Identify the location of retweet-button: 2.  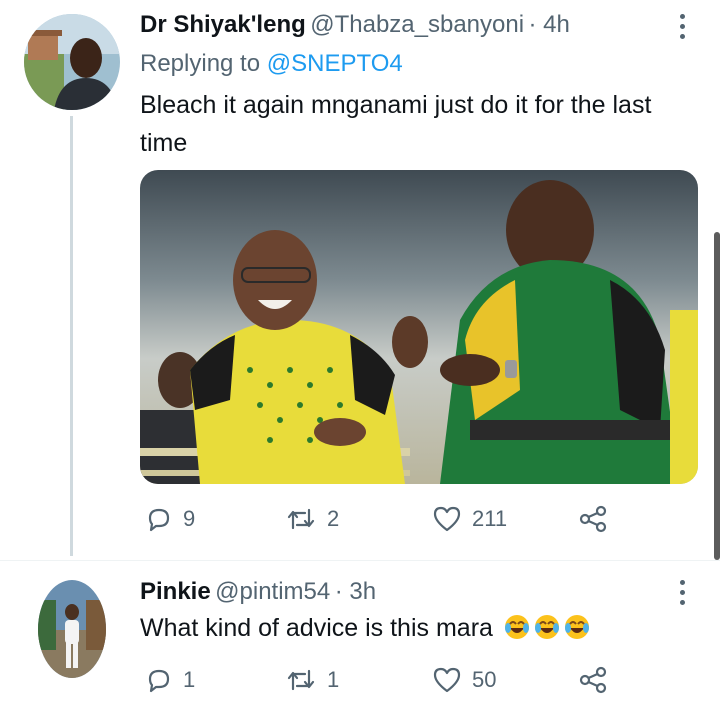
(312, 519).